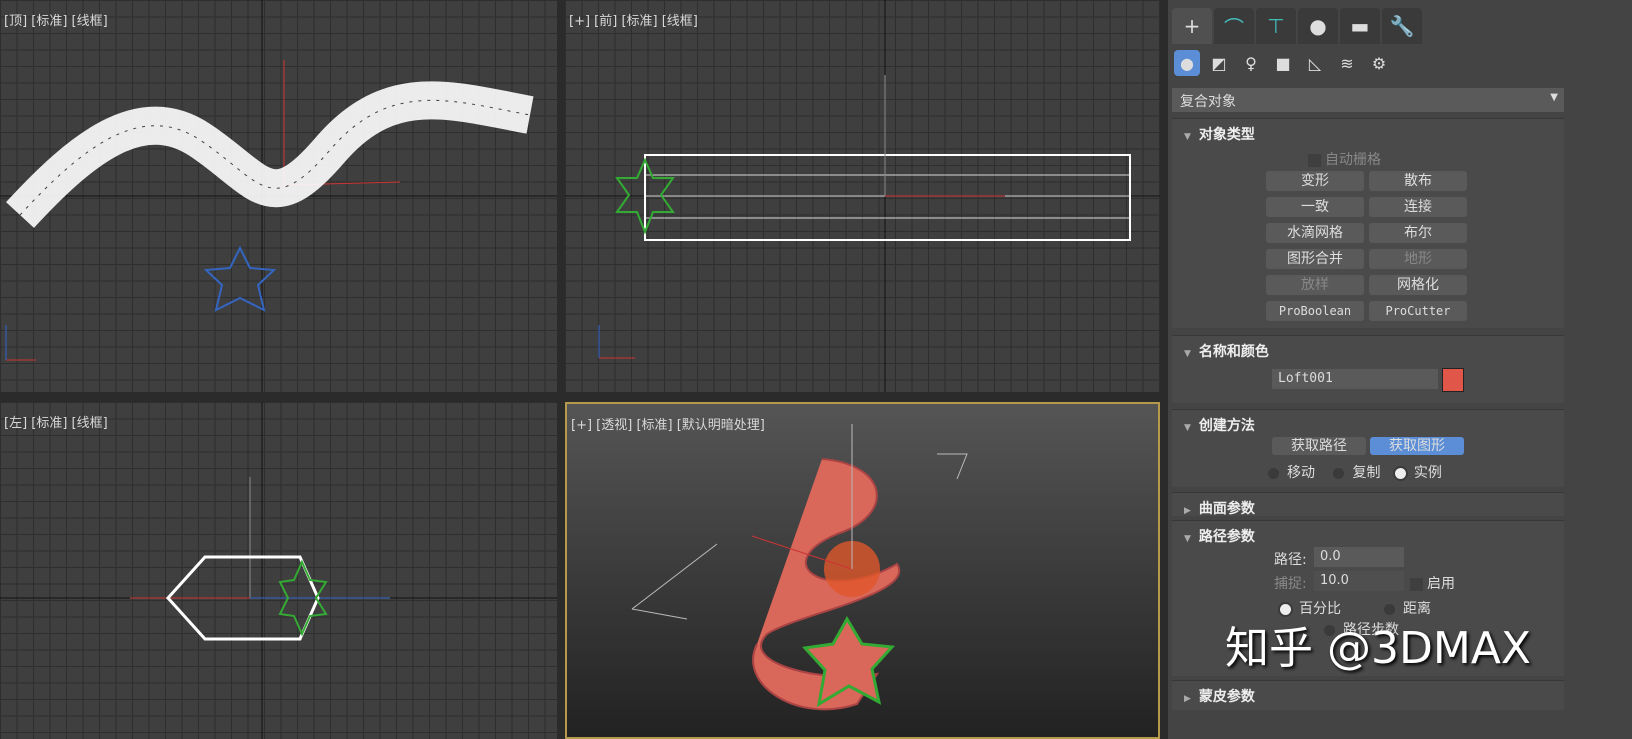 This screenshot has height=739, width=1632. Describe the element at coordinates (1315, 181) in the screenshot. I see `object-type-button: 变形` at that location.